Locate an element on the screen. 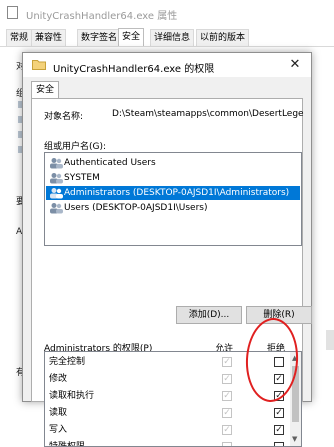  close-button: ✕ is located at coordinates (295, 65).